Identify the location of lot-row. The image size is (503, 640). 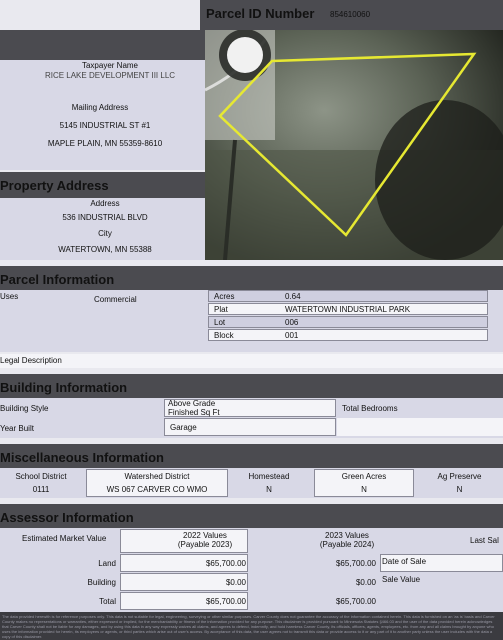
(348, 322).